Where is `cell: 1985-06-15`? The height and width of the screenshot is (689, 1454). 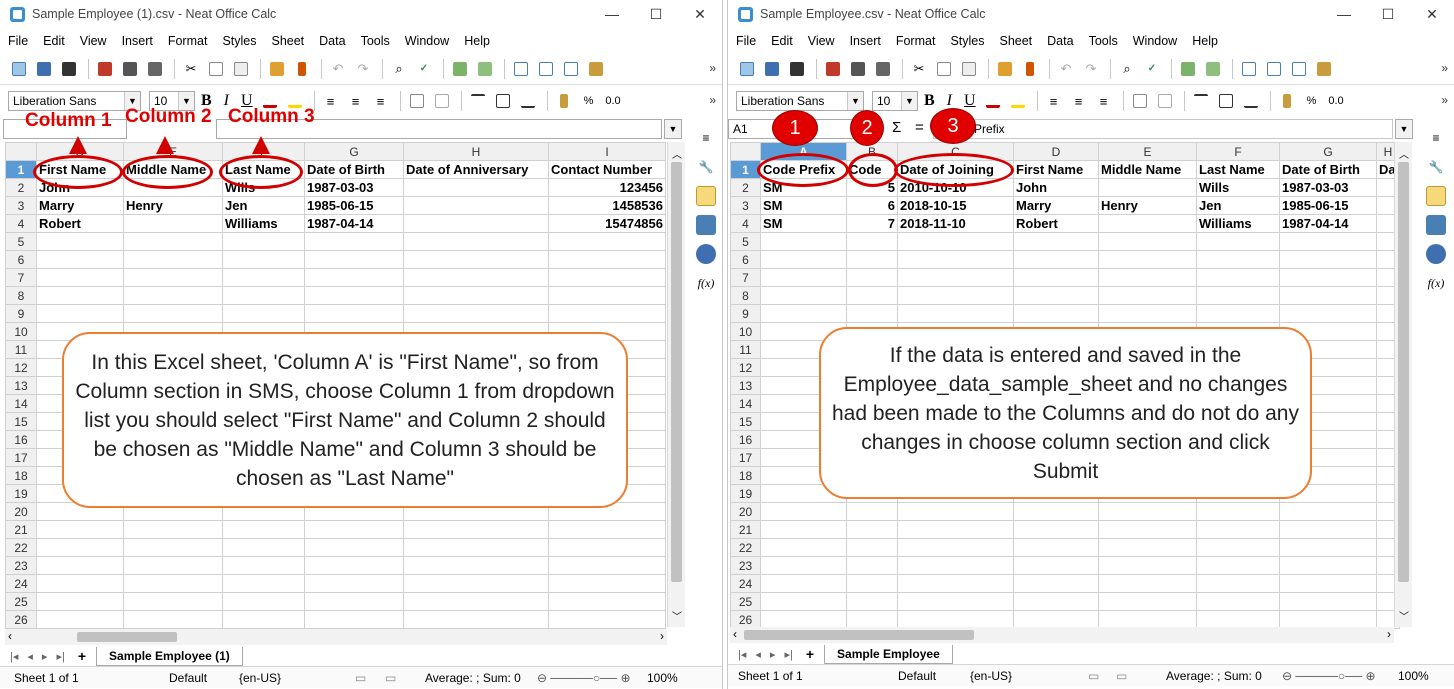
cell: 1985-06-15 is located at coordinates (354, 205).